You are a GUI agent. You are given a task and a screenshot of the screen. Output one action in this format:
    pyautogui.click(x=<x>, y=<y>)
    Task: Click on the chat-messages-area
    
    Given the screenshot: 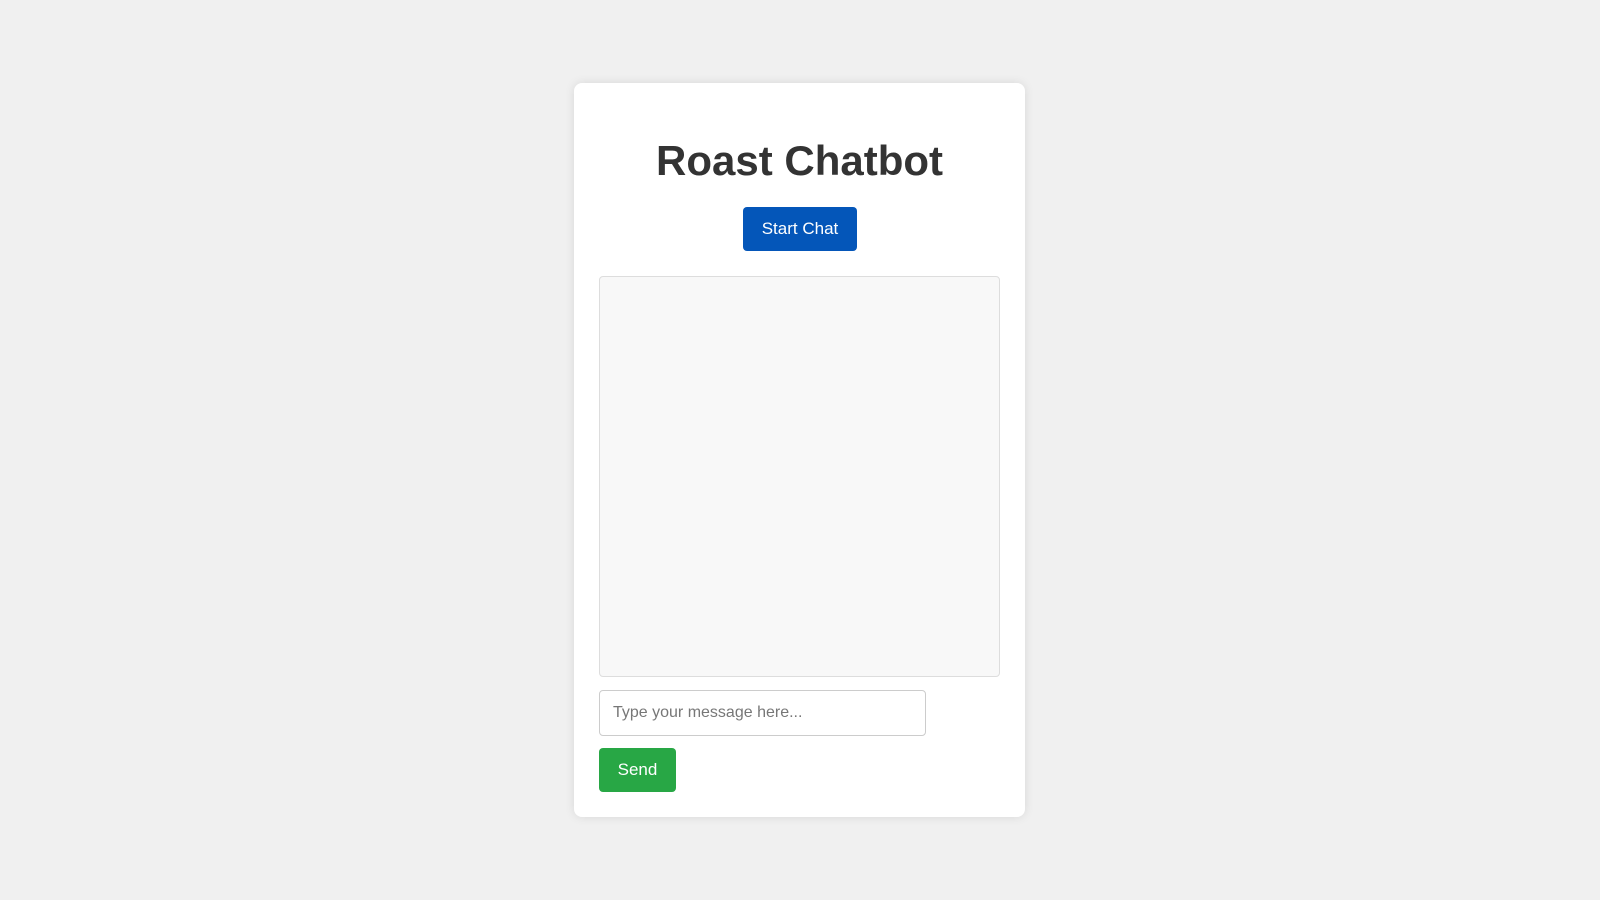 What is the action you would take?
    pyautogui.click(x=799, y=476)
    